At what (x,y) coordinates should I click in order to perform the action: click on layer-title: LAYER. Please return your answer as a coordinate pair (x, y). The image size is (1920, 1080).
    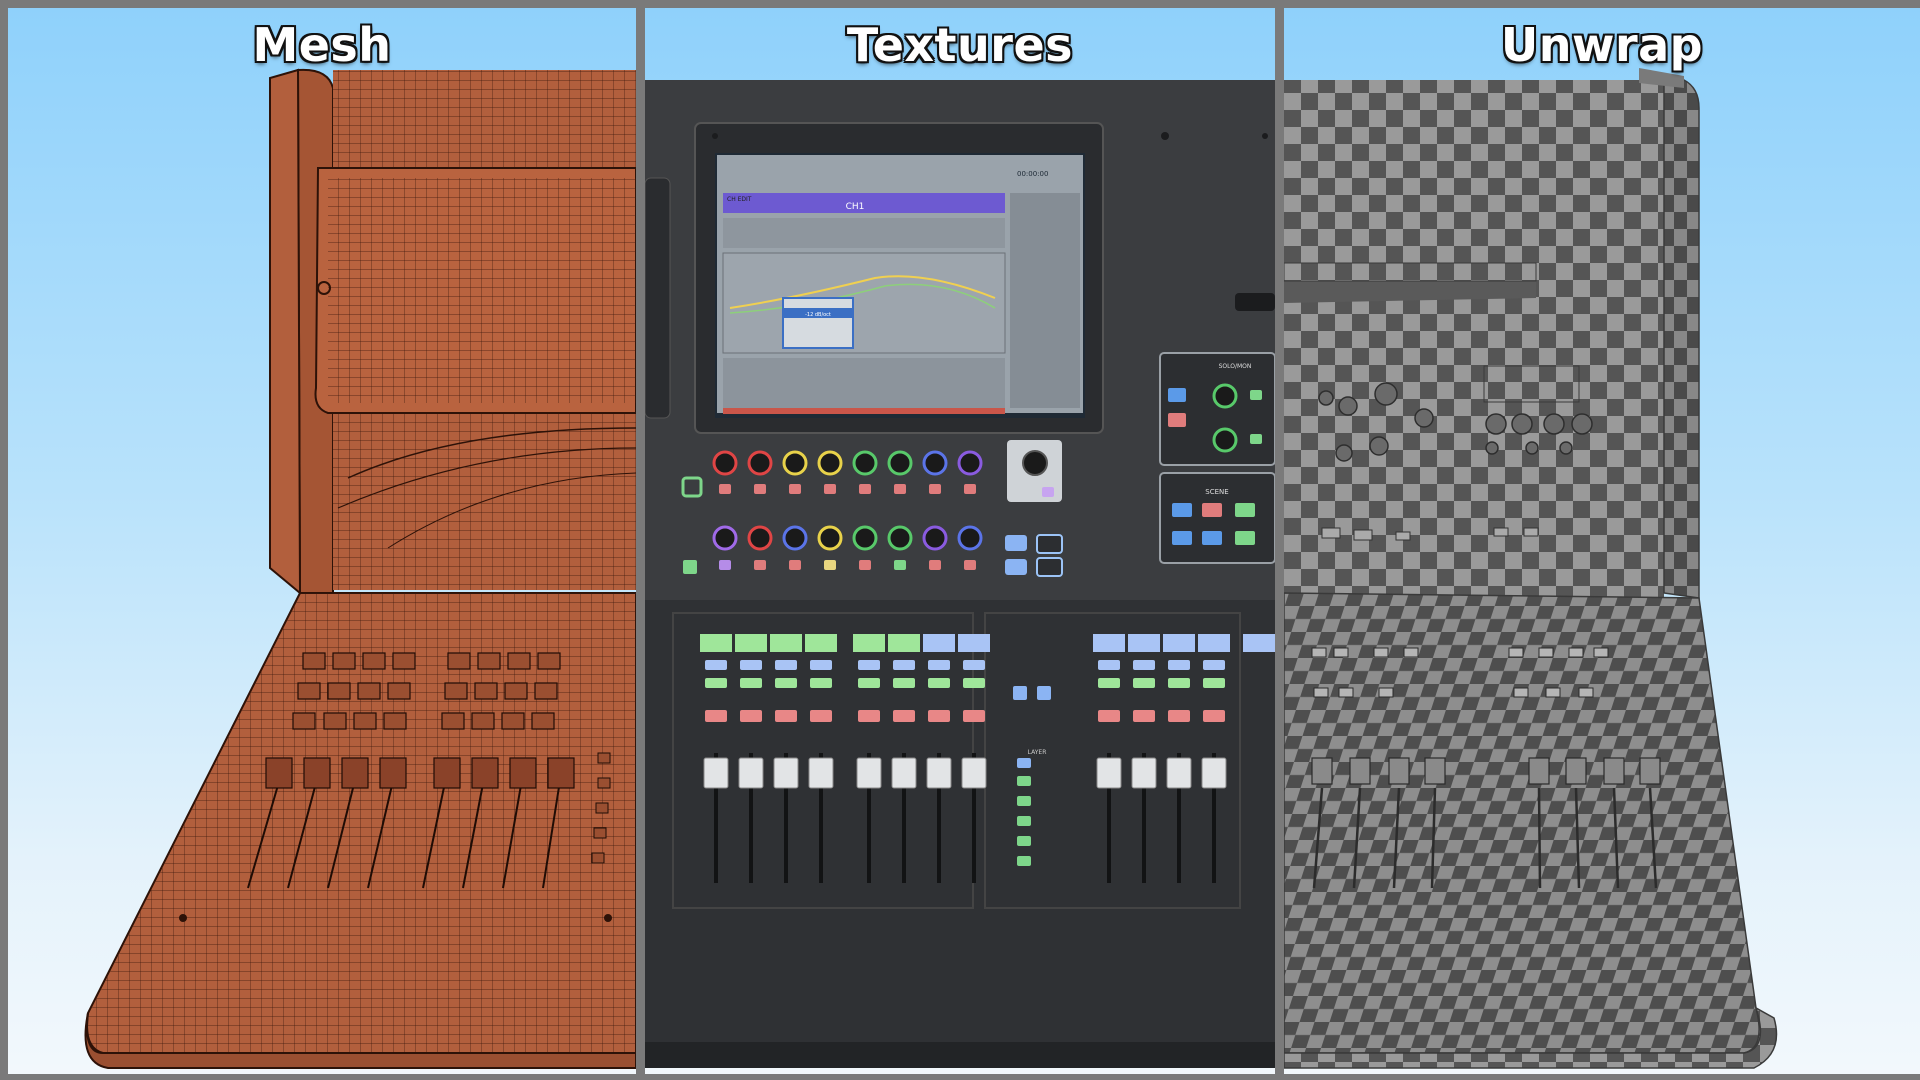
    Looking at the image, I should click on (1037, 752).